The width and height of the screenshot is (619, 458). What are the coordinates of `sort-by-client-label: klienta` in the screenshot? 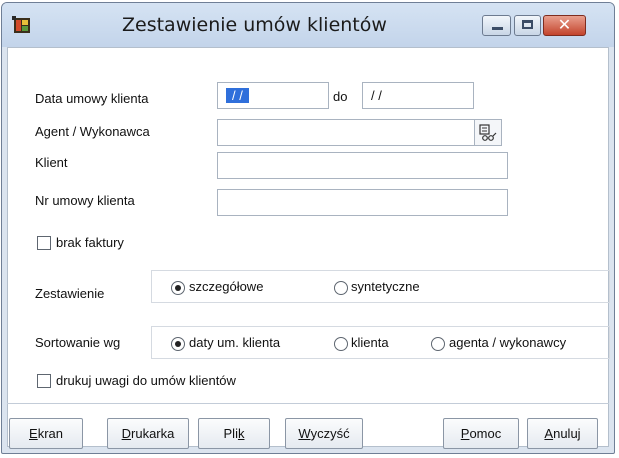 It's located at (370, 342).